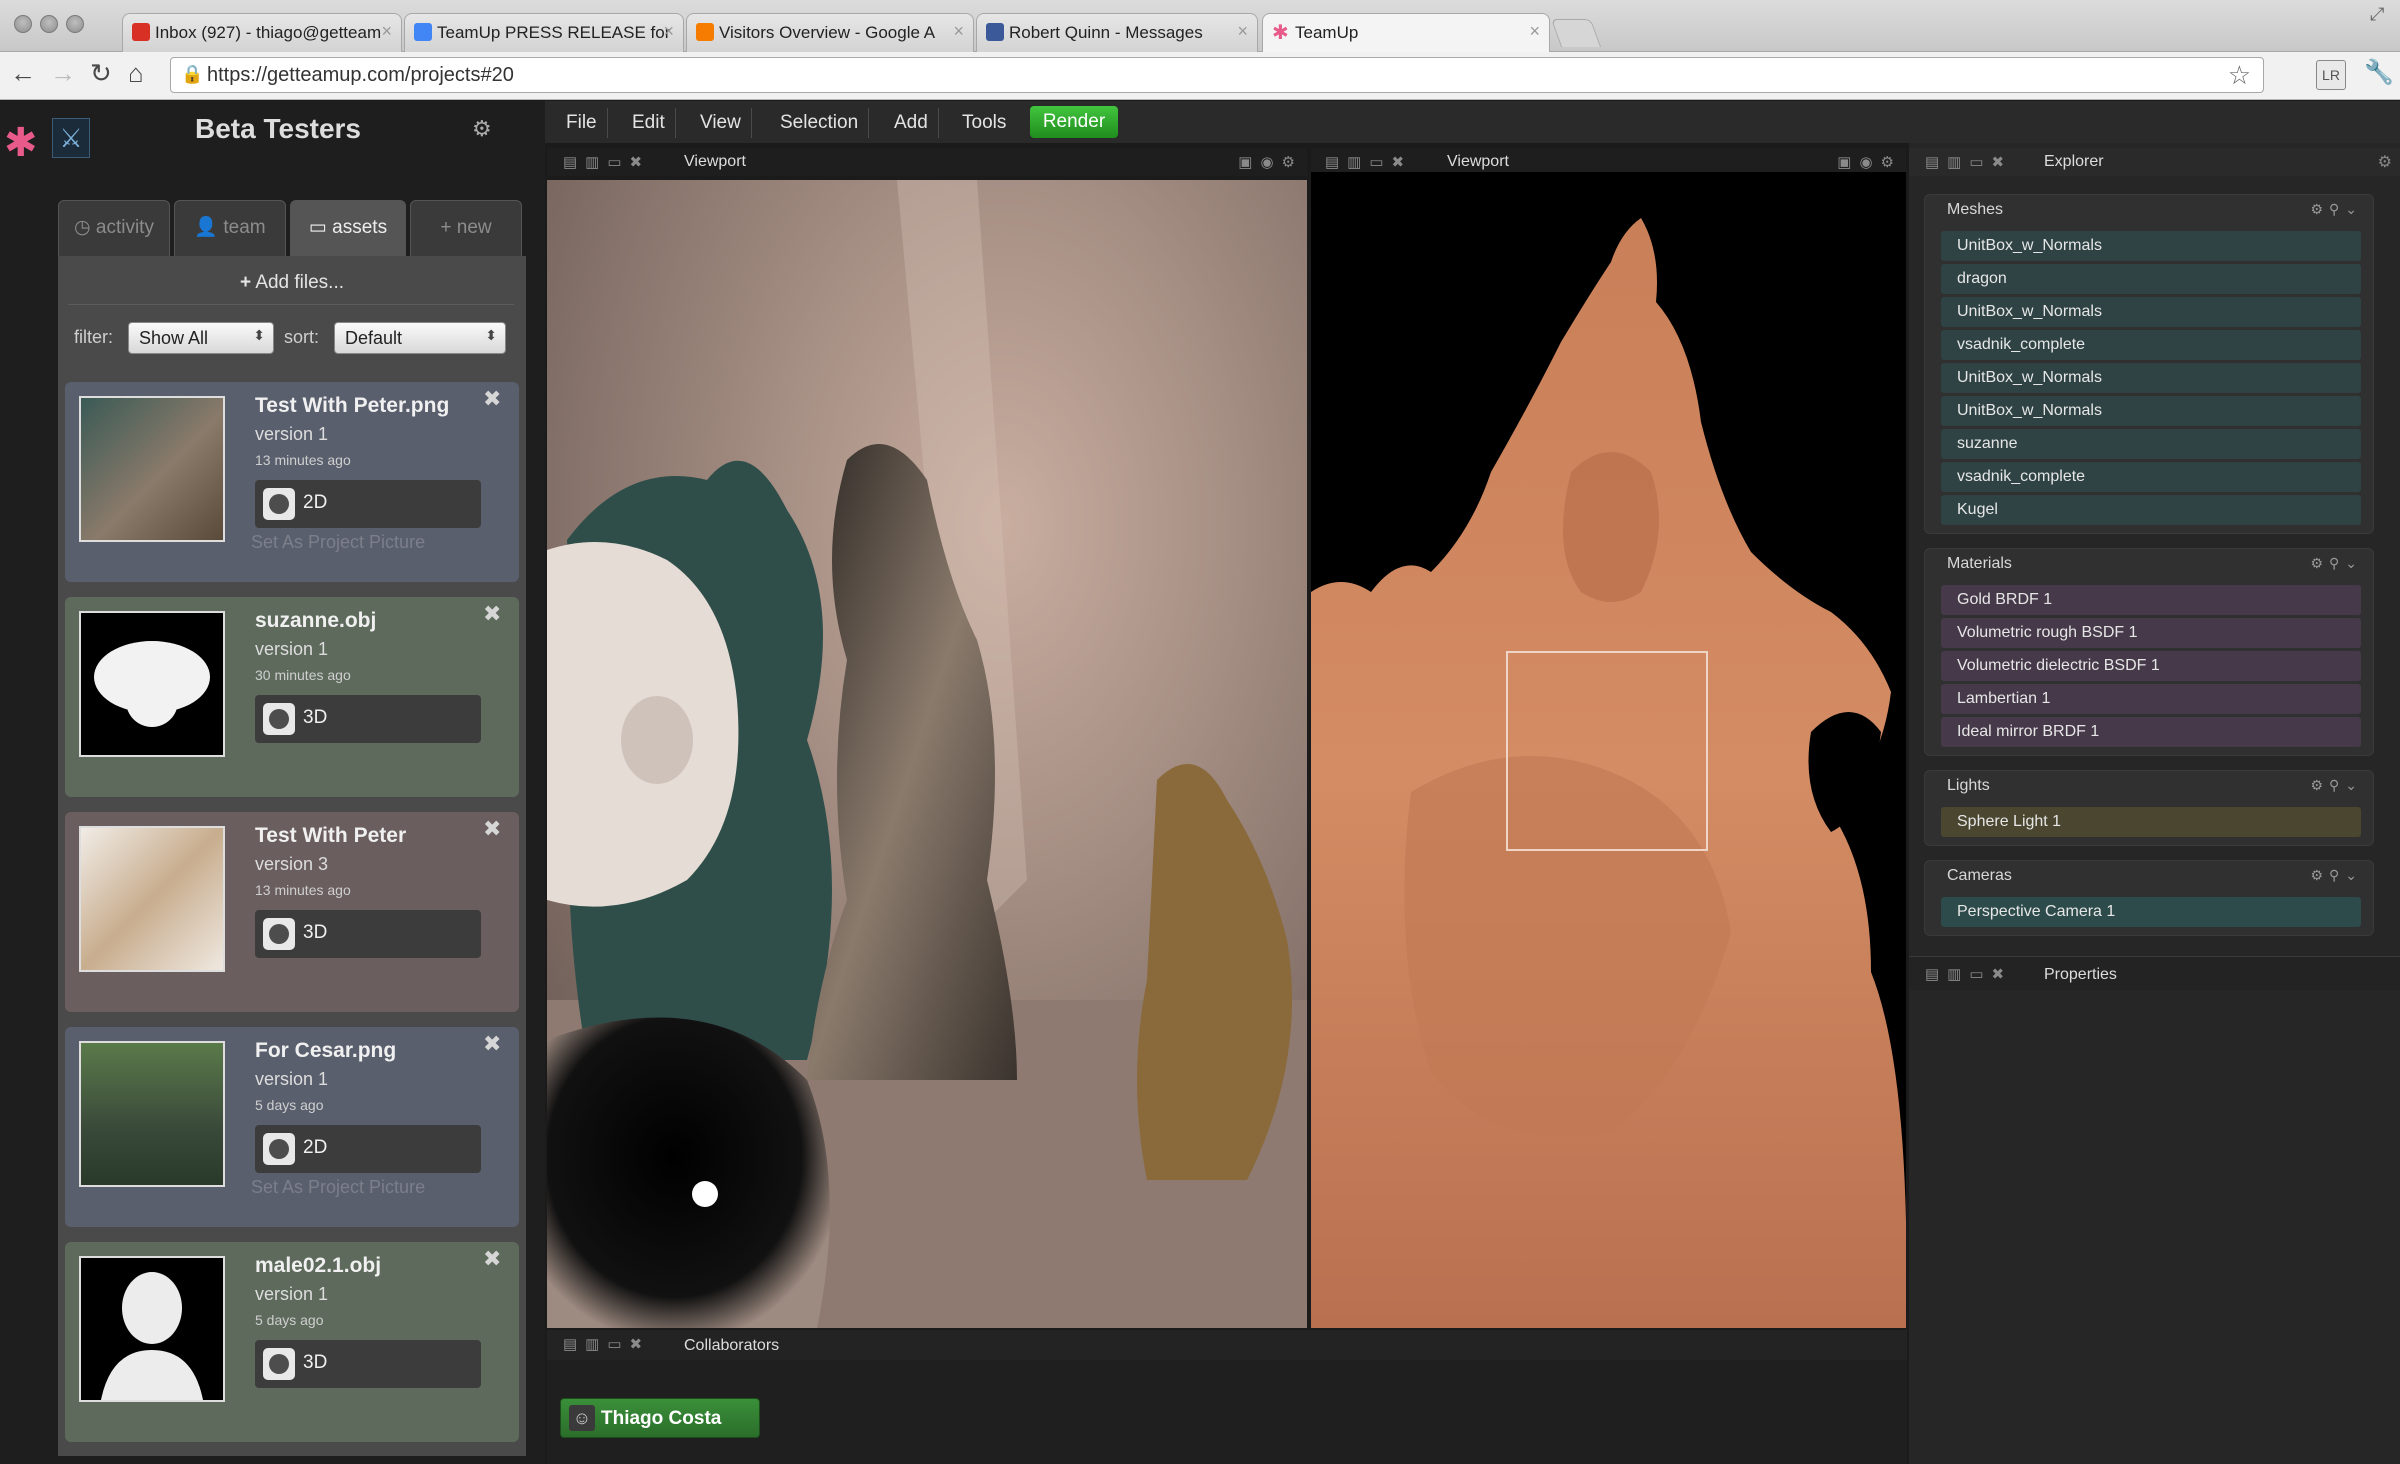 Image resolution: width=2400 pixels, height=1464 pixels. What do you see at coordinates (2379, 73) in the screenshot?
I see `wrench-icon: 🔧` at bounding box center [2379, 73].